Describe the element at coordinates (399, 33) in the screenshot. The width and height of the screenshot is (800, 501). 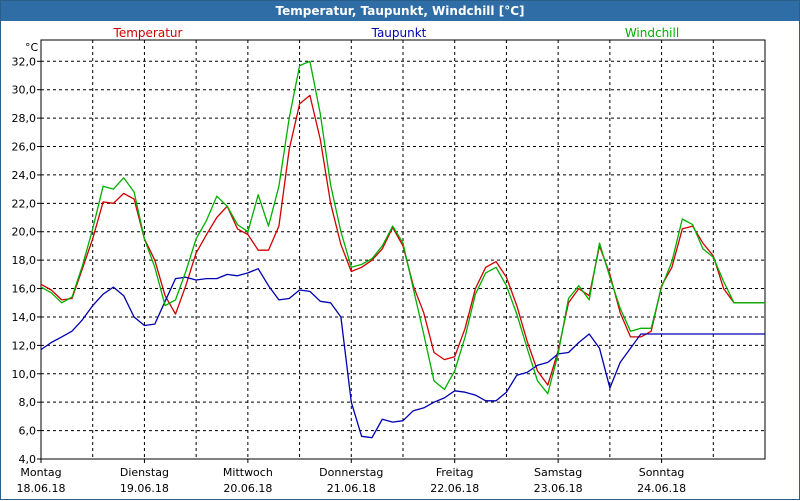
I see `legend-label-taupunkt: Taupunkt` at that location.